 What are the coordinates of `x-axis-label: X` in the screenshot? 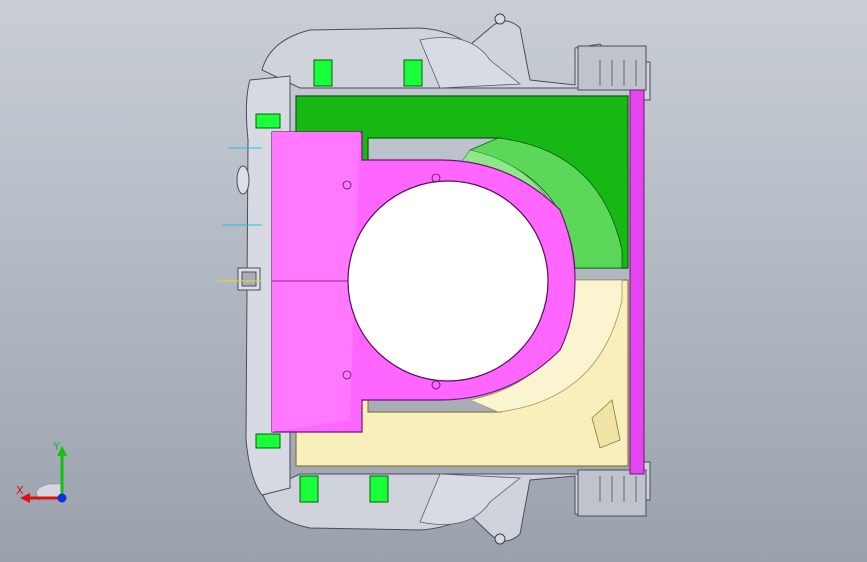 It's located at (20, 490).